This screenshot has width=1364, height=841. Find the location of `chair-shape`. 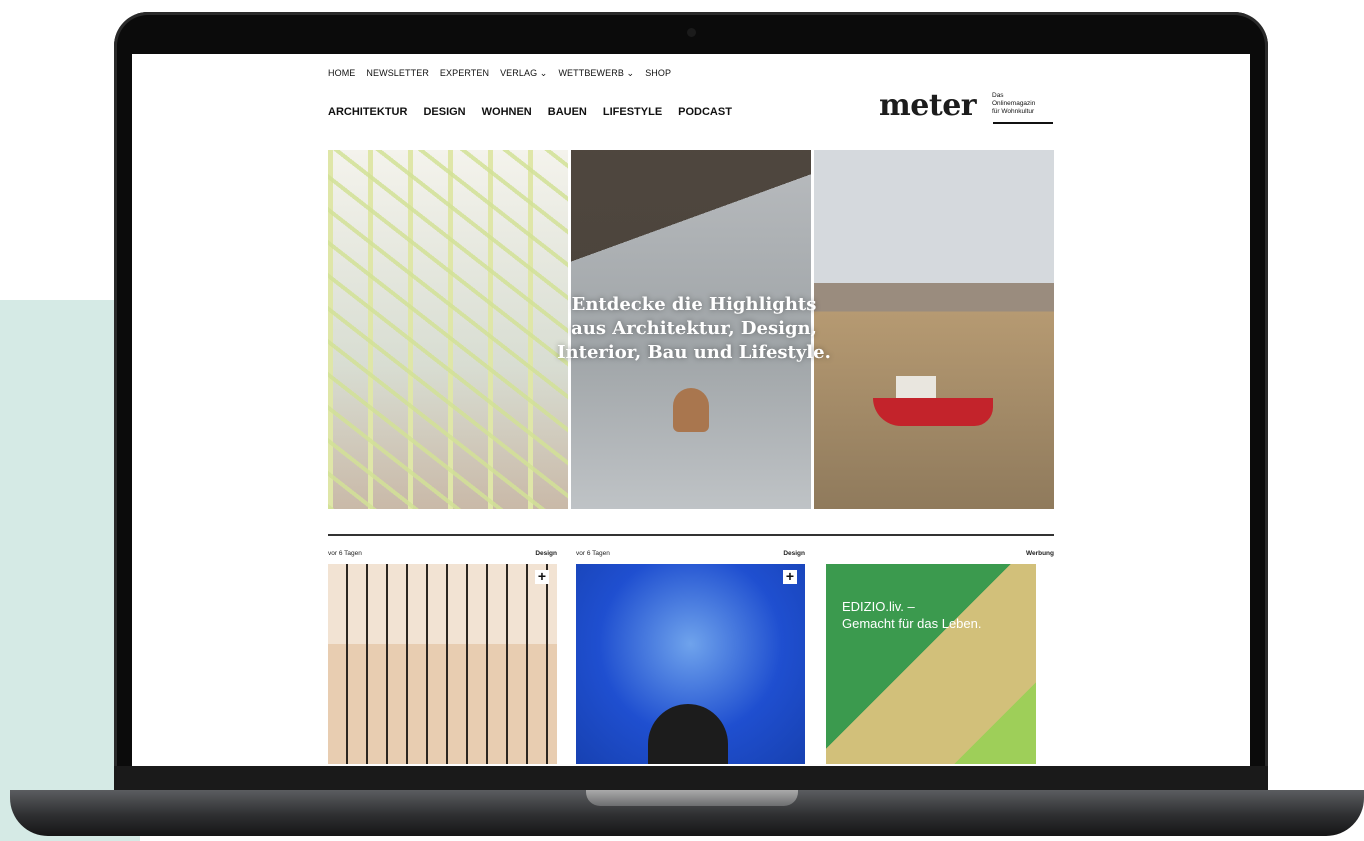

chair-shape is located at coordinates (691, 410).